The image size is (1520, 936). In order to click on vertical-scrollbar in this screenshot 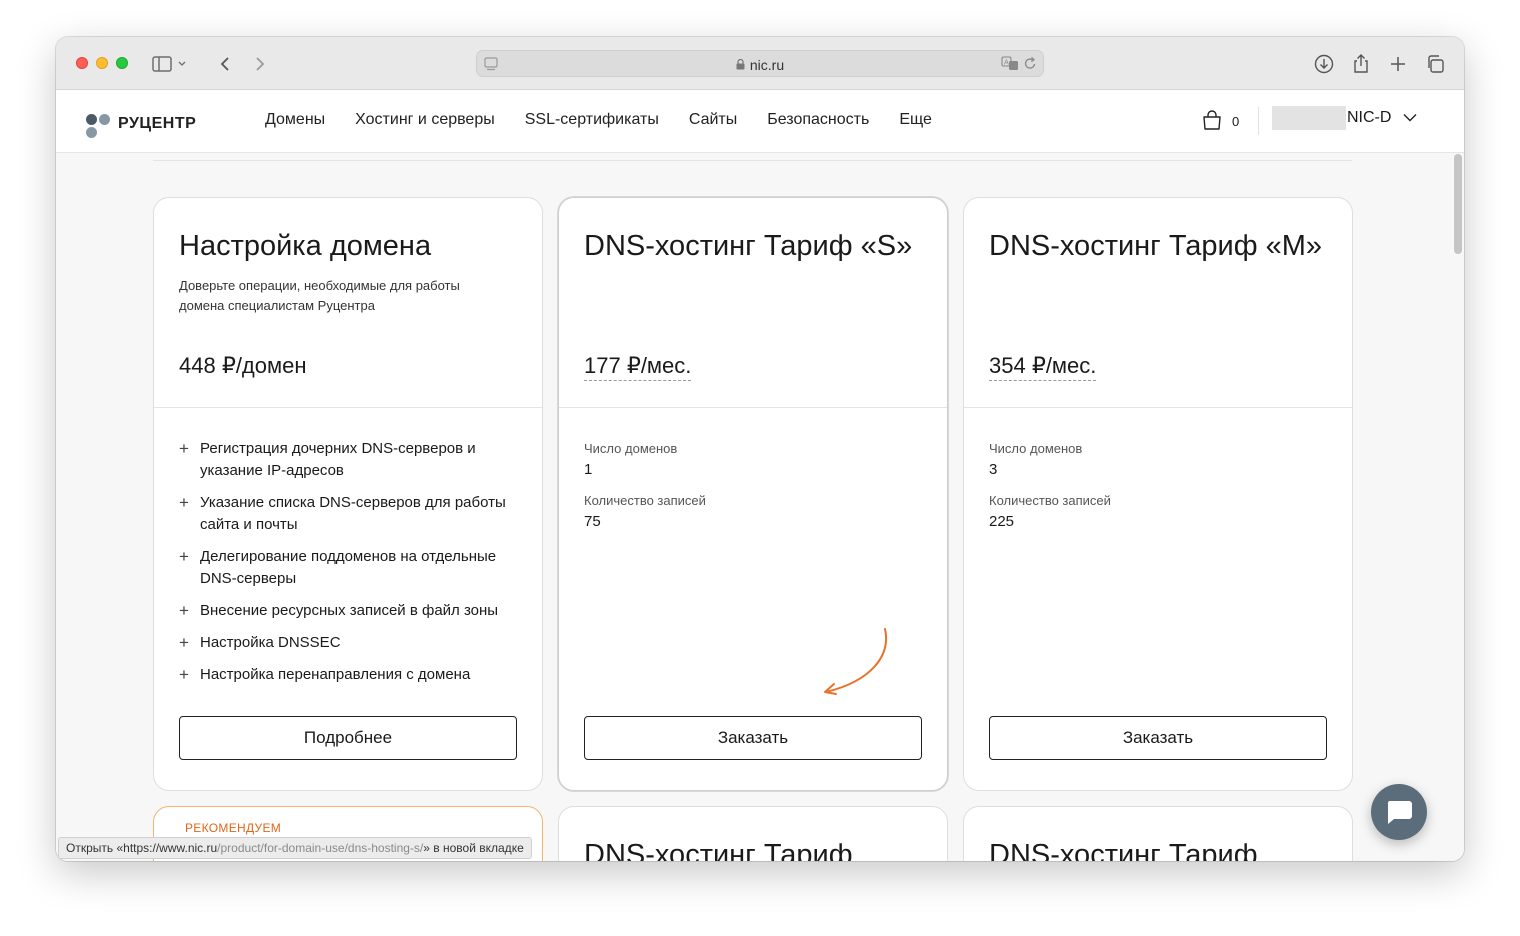, I will do `click(1458, 204)`.